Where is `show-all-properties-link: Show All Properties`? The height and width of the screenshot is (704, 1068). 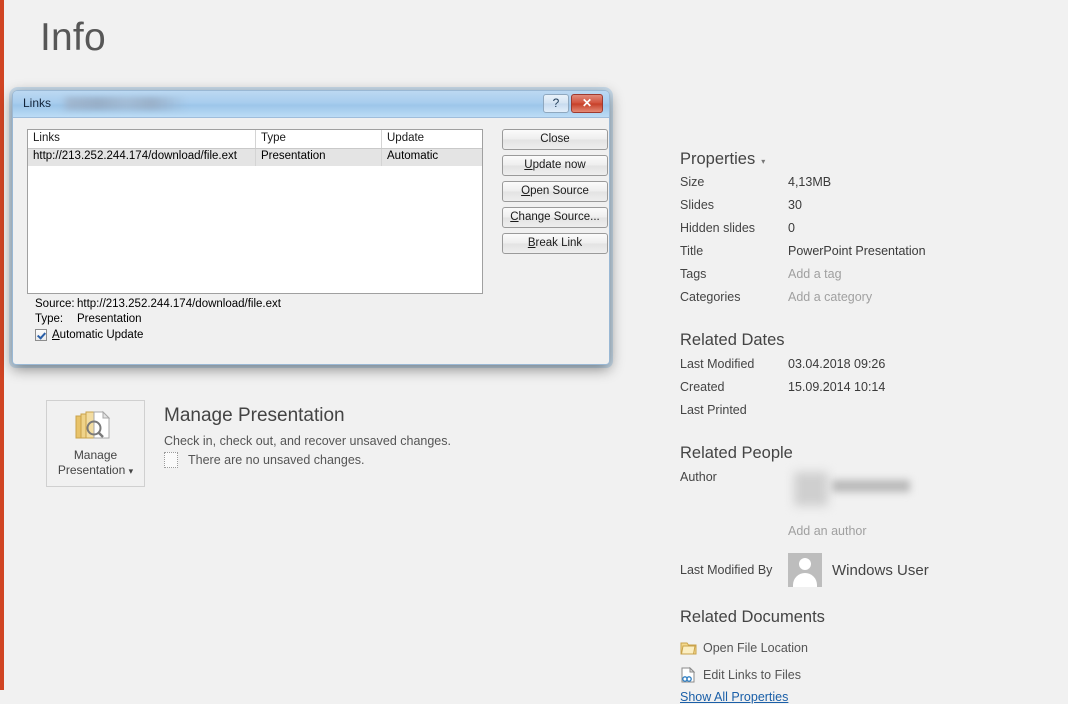
show-all-properties-link: Show All Properties is located at coordinates (734, 697).